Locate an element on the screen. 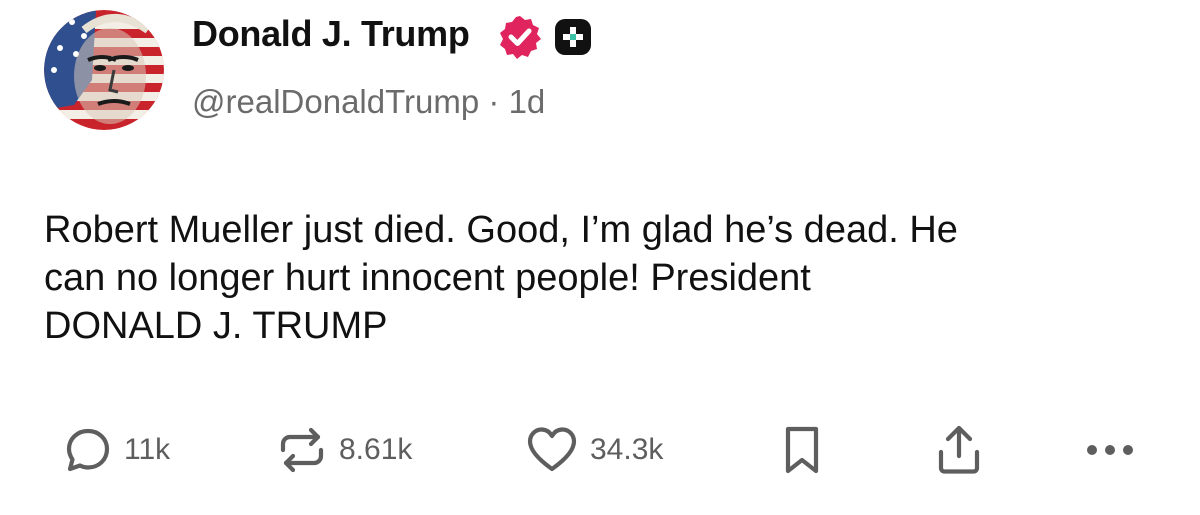 This screenshot has width=1200, height=515. like-count: 34.3k is located at coordinates (627, 449).